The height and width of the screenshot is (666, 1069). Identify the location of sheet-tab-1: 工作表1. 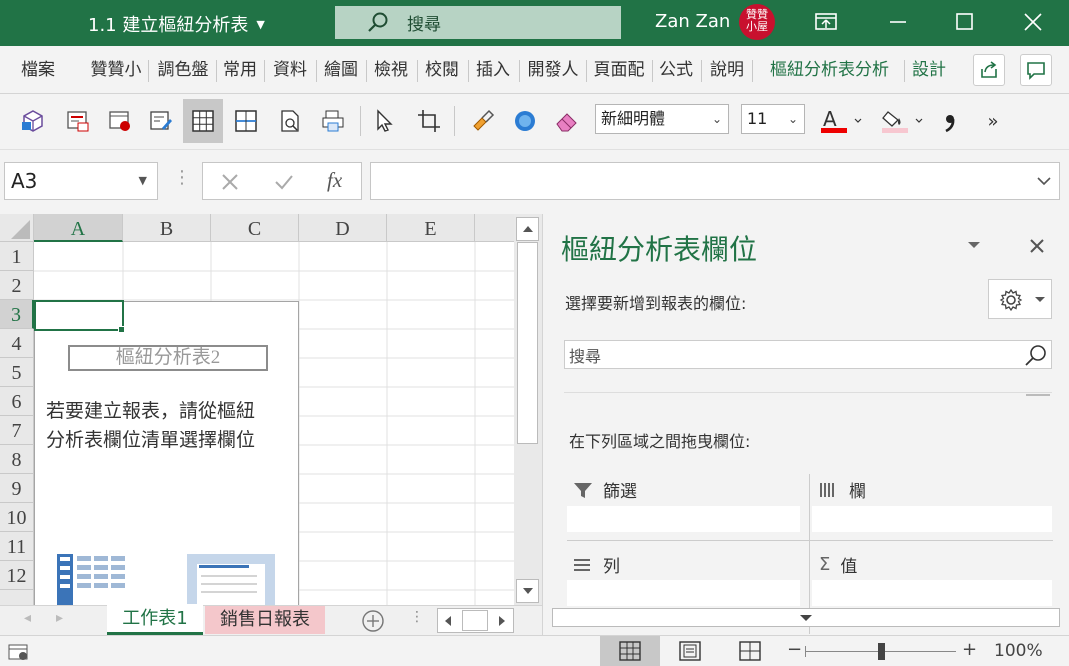
(155, 619).